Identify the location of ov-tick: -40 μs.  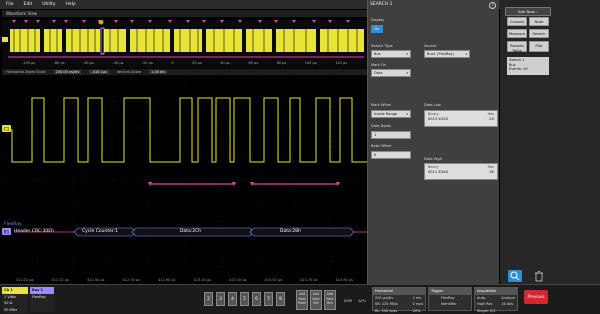
(118, 63).